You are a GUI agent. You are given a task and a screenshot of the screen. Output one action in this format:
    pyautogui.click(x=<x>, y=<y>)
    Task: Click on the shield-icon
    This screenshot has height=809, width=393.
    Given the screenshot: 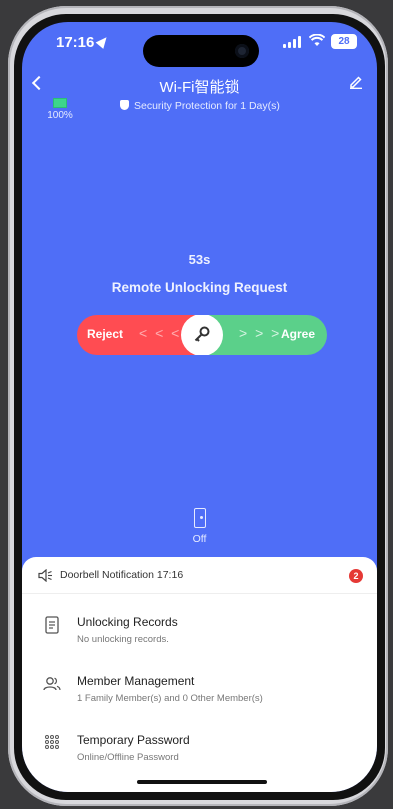 What is the action you would take?
    pyautogui.click(x=124, y=105)
    